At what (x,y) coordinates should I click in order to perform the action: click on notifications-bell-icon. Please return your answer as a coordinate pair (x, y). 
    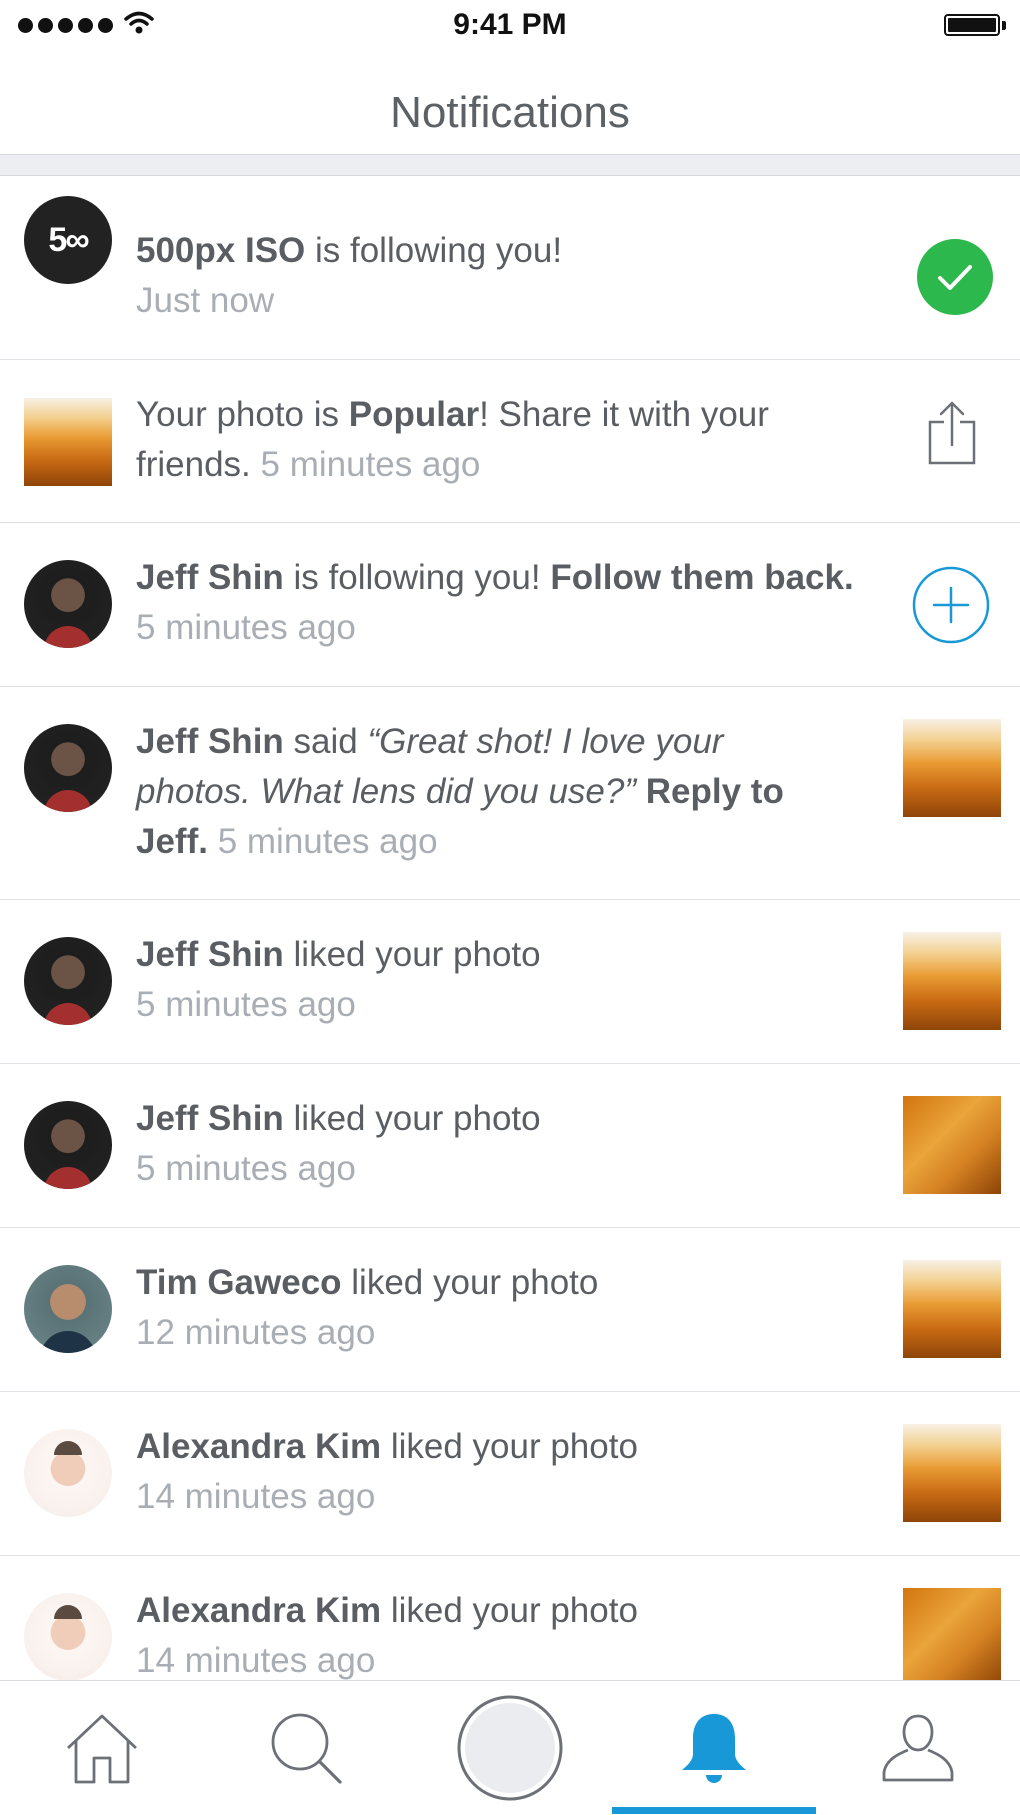
    Looking at the image, I should click on (714, 1748).